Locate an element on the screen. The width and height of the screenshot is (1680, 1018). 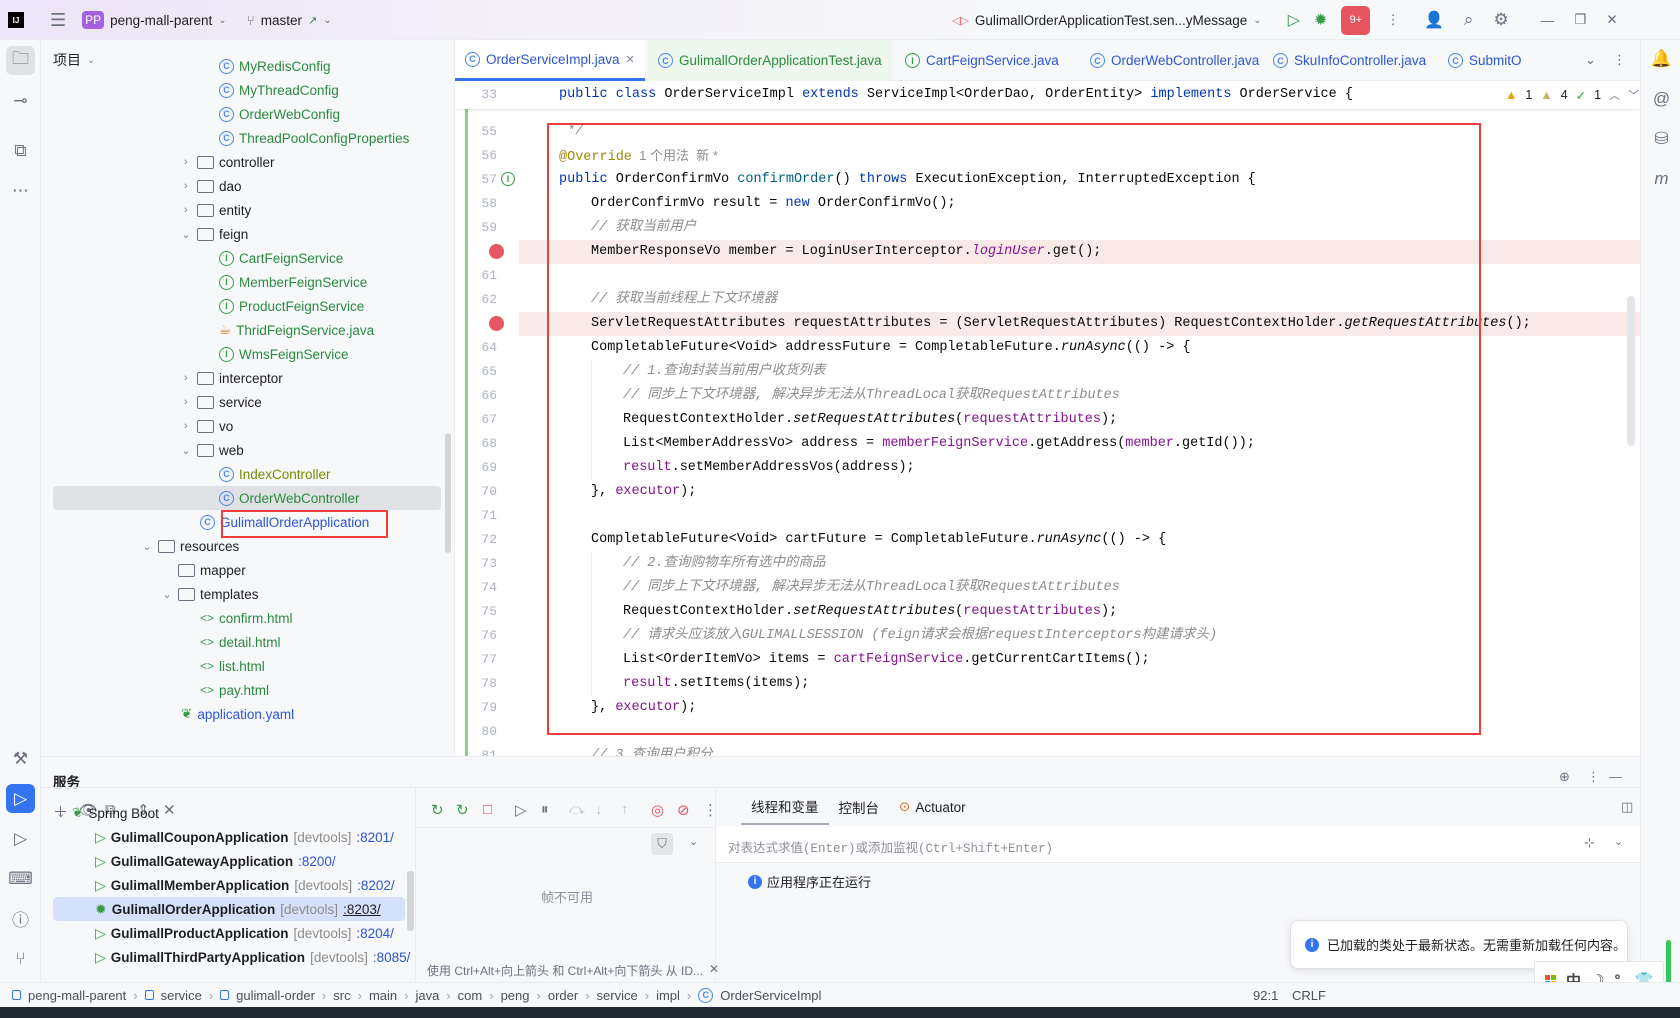
editor-tab: C OrderServiceImpl.java ✕ is located at coordinates (550, 60).